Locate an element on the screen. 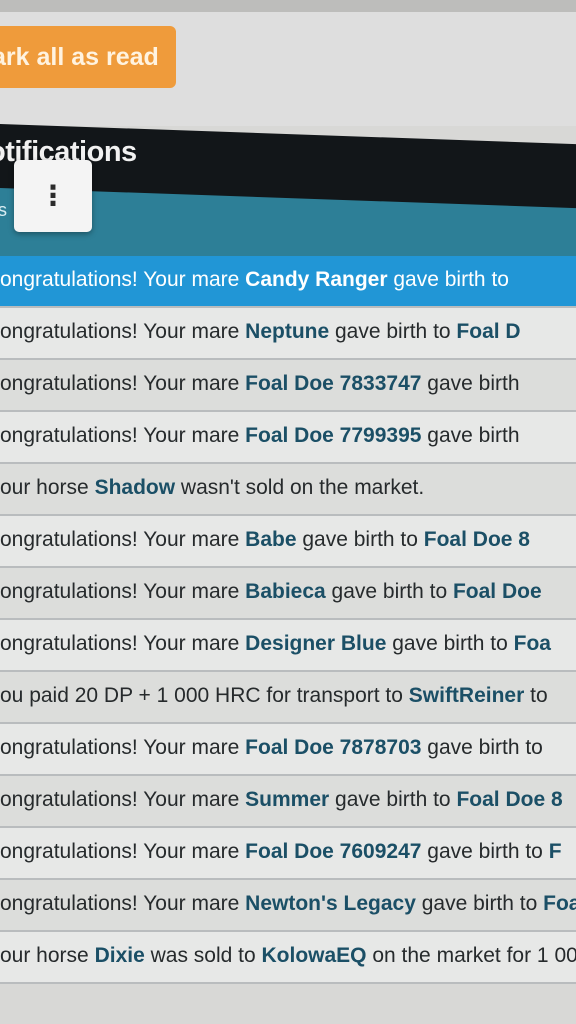  horse-link: Shadow is located at coordinates (135, 487).